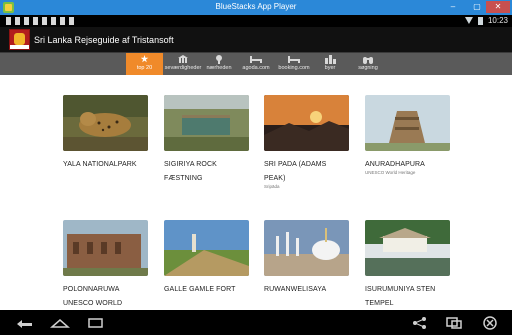 This screenshot has width=512, height=335. I want to click on tab-bar: top 20 seværdigheder nærheden agoda.com, so click(256, 64).